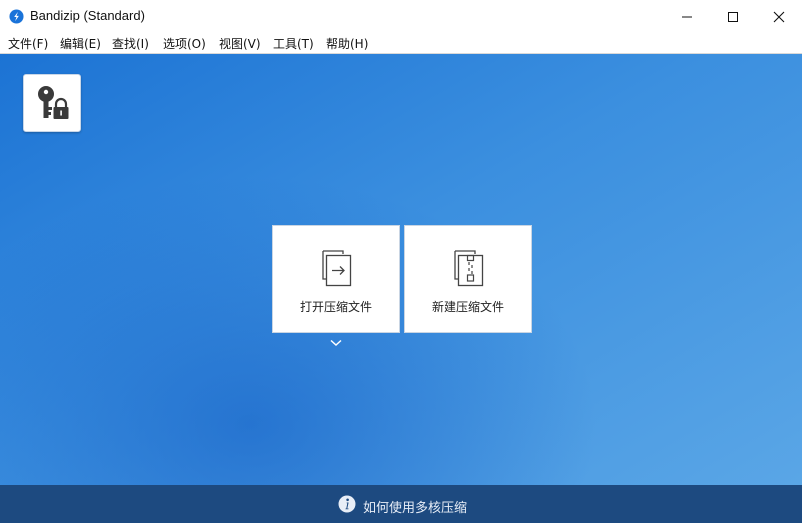 Image resolution: width=802 pixels, height=523 pixels. I want to click on info-icon, so click(347, 504).